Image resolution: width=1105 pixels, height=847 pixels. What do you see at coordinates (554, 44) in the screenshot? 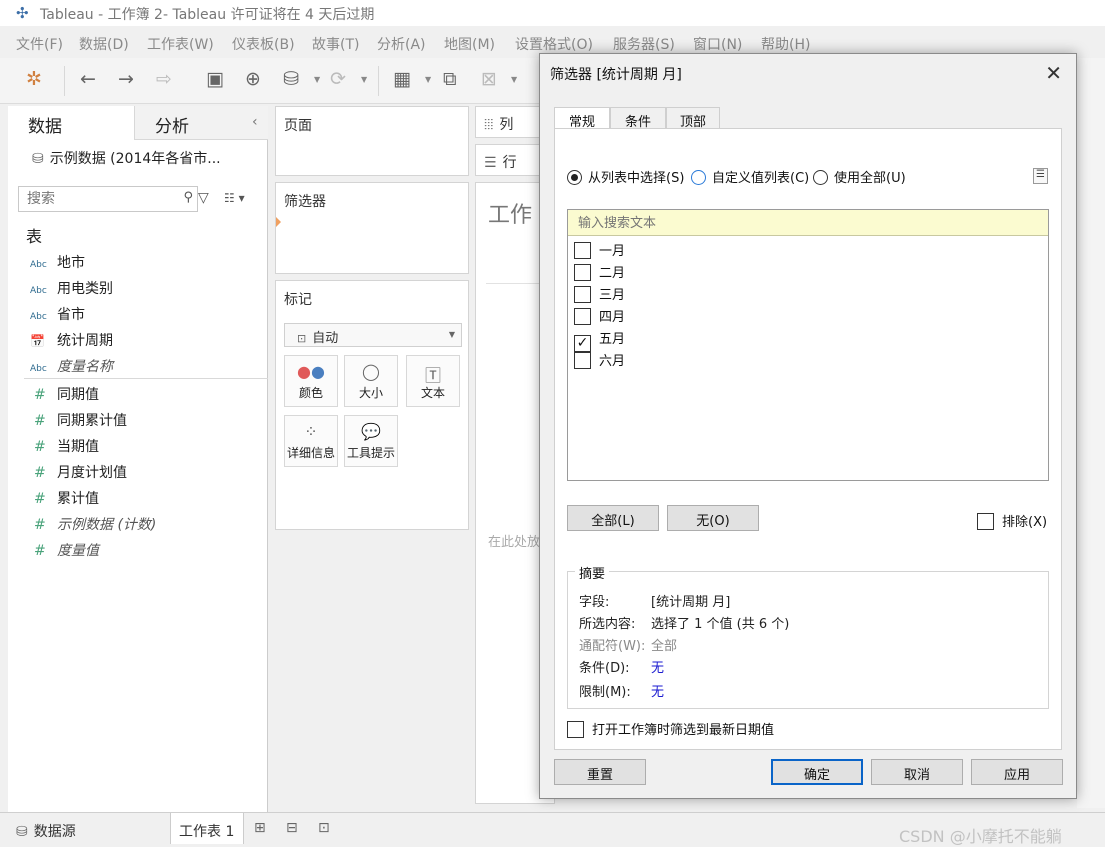
I see `menu-format: 设置格式(O)` at bounding box center [554, 44].